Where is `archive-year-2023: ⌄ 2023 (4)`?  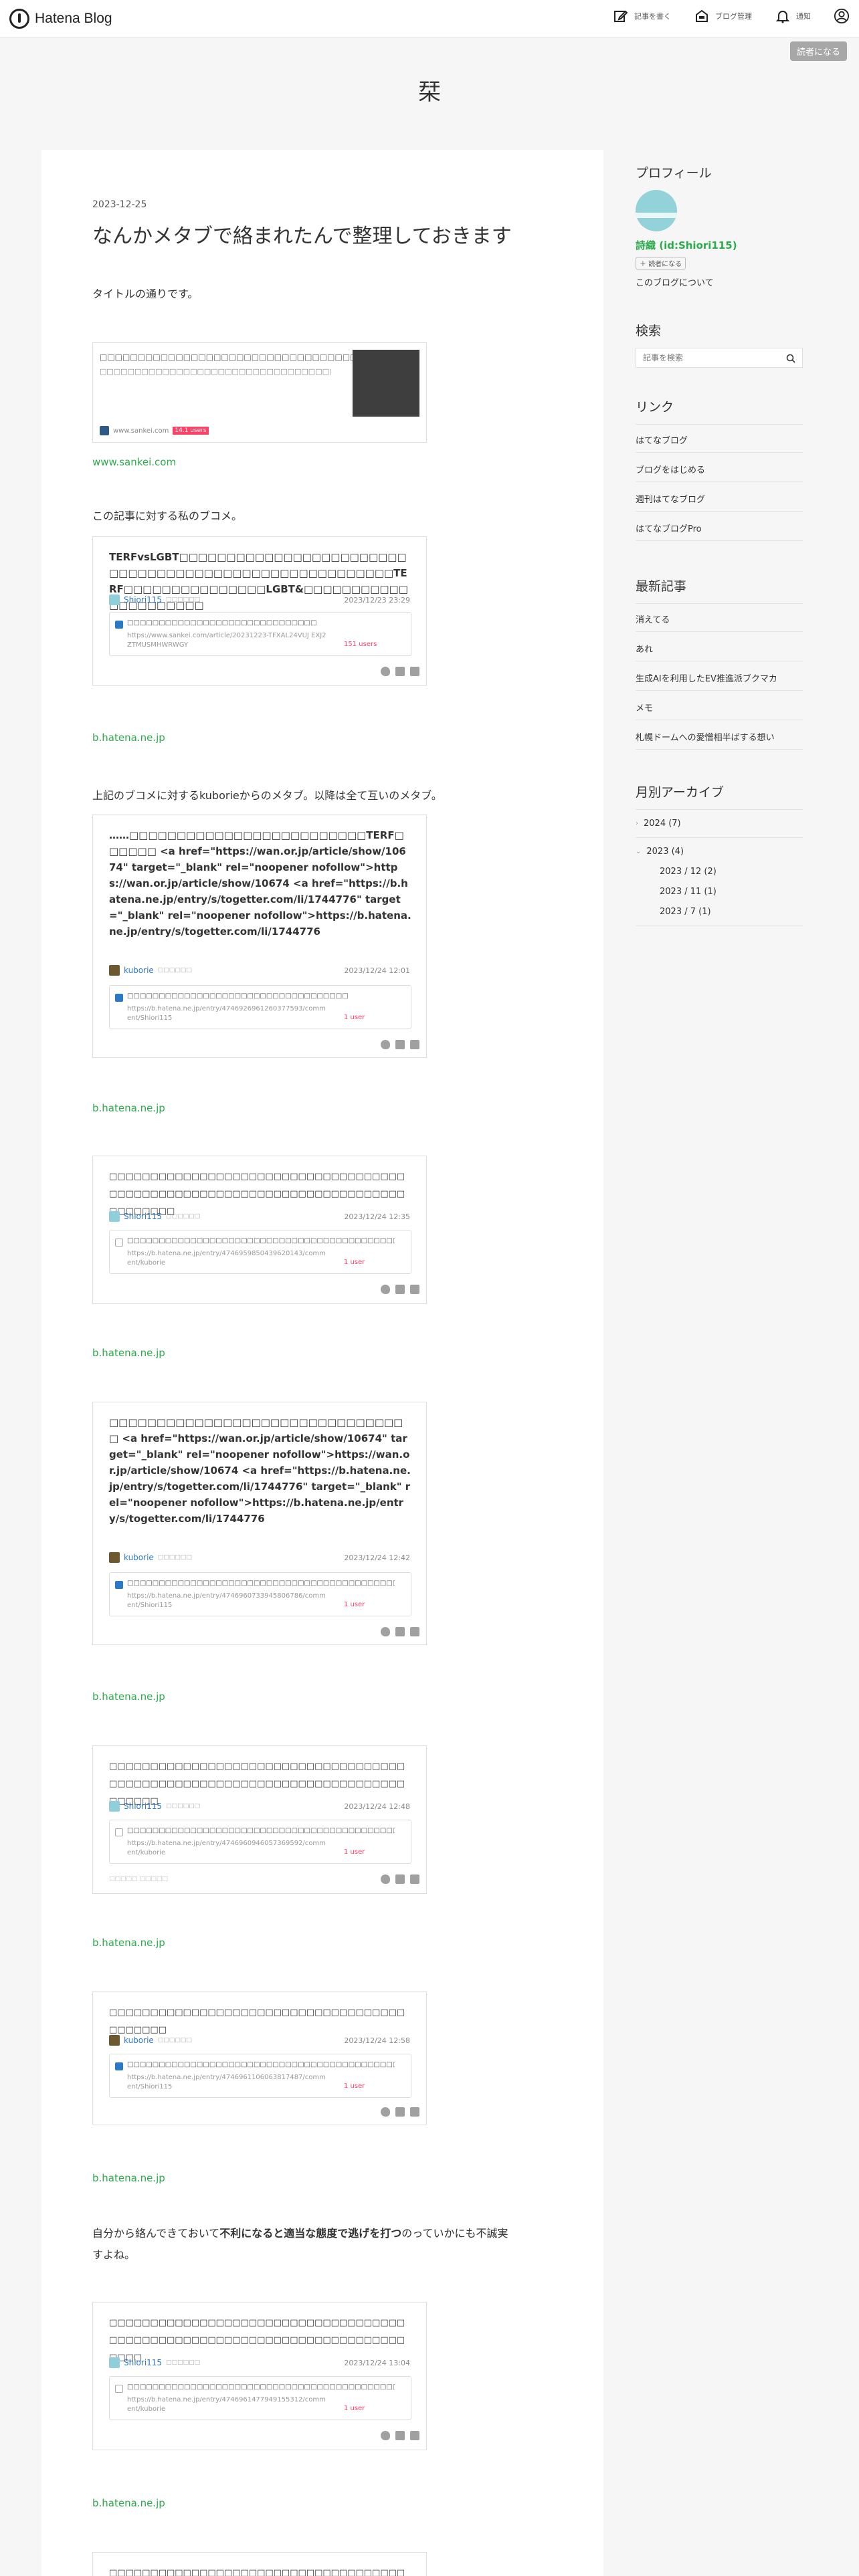 archive-year-2023: ⌄ 2023 (4) is located at coordinates (660, 852).